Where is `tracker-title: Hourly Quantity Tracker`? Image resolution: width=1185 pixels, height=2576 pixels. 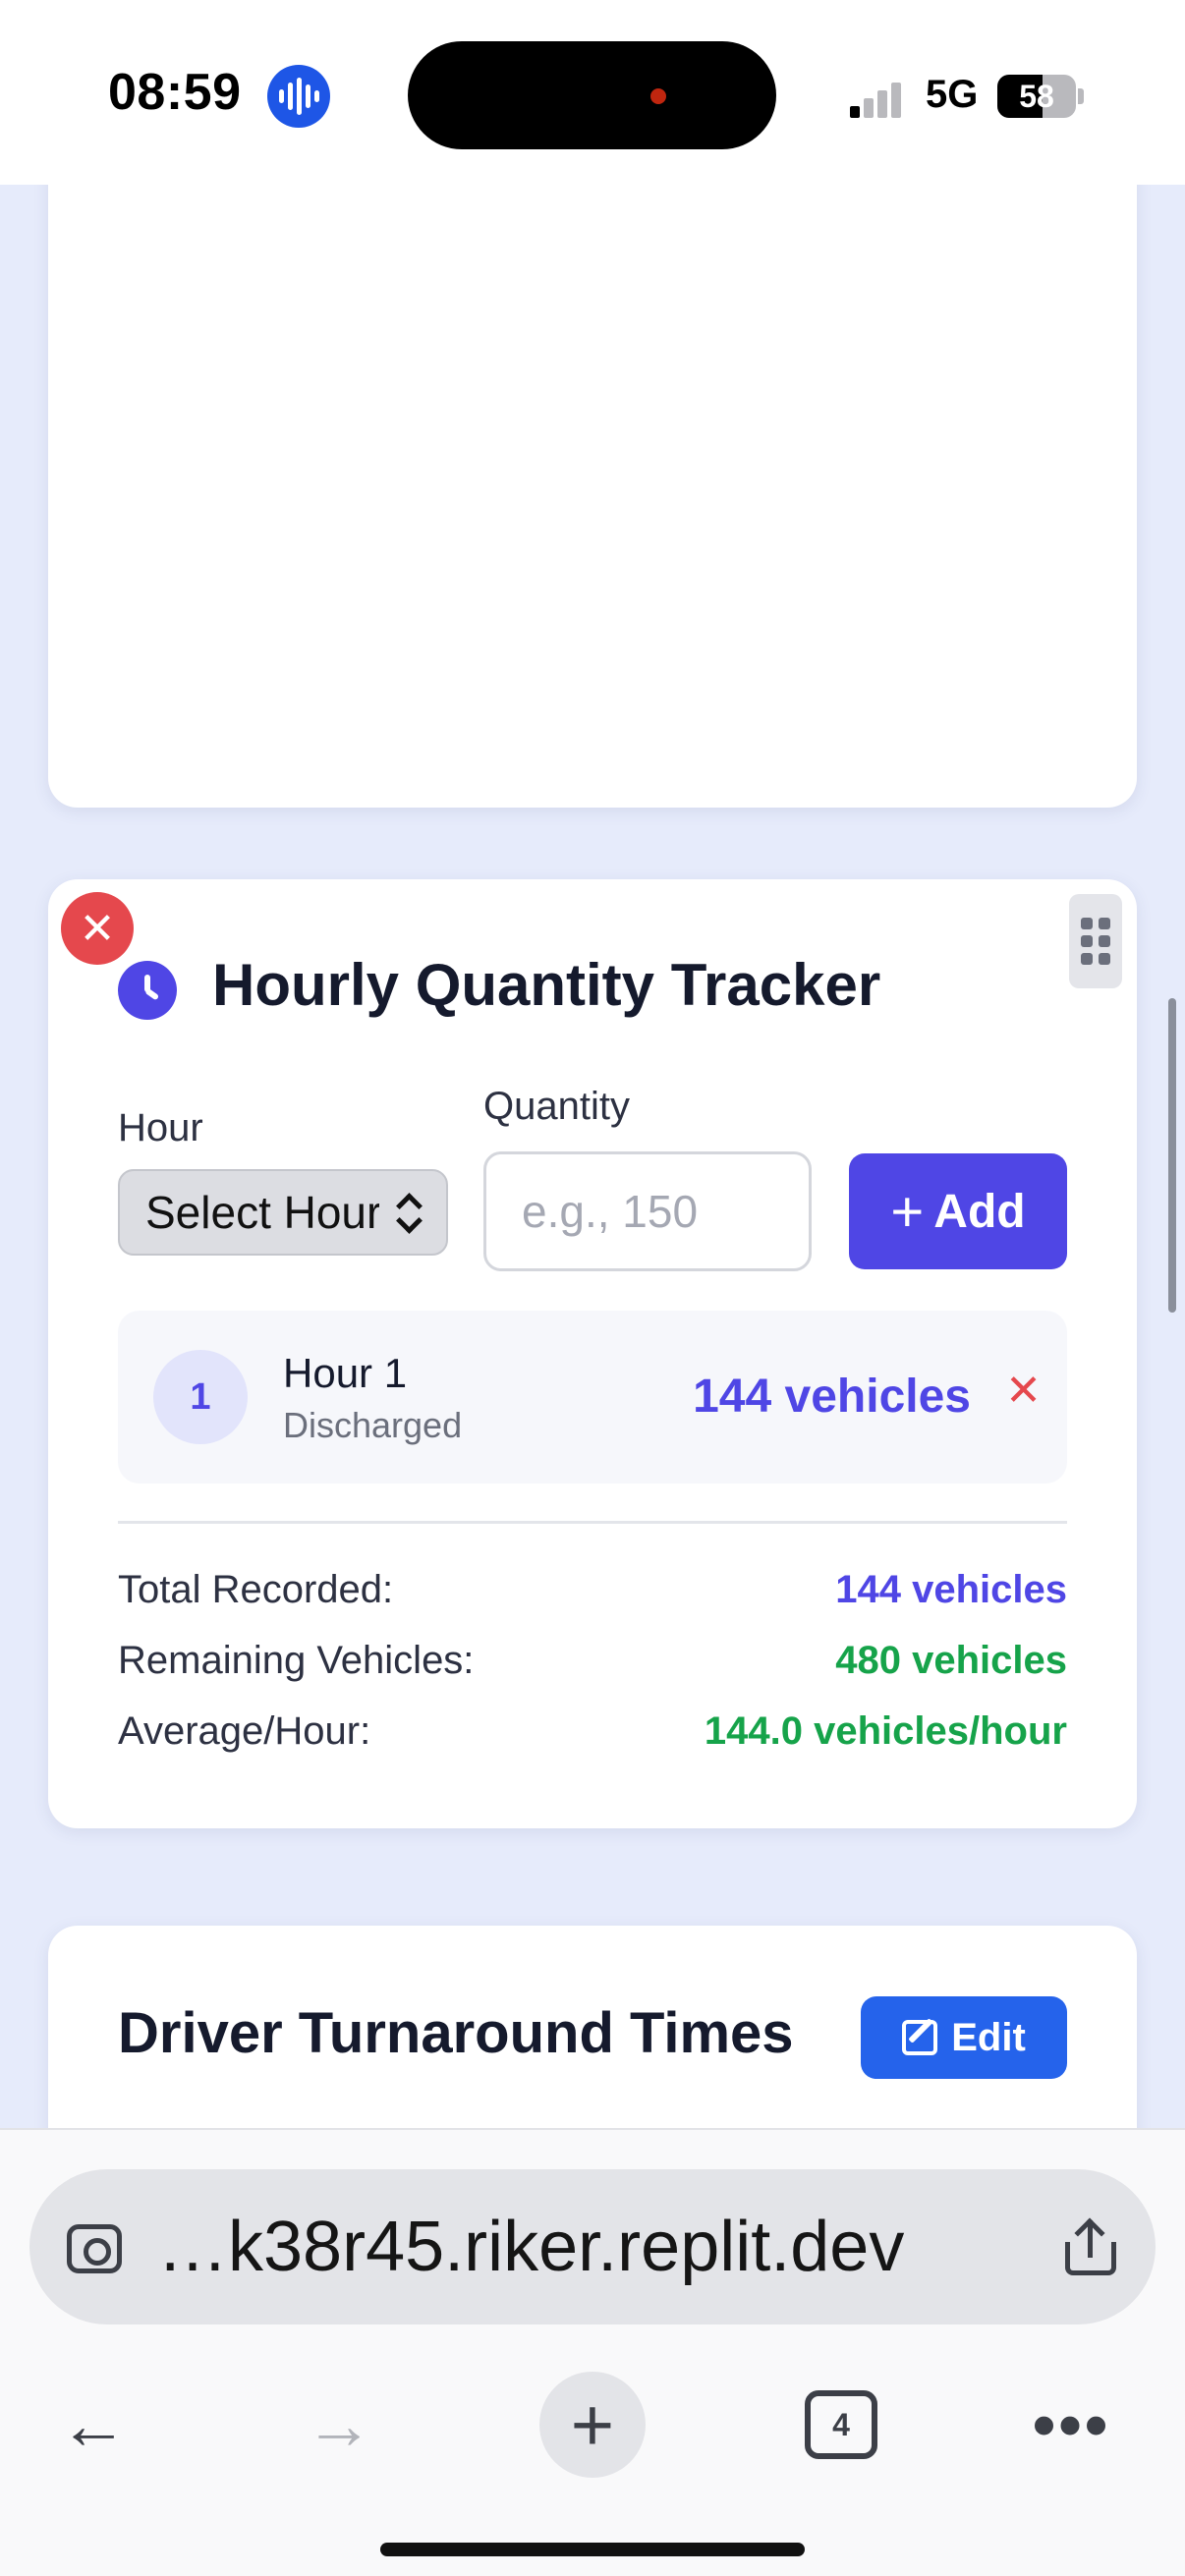
tracker-title: Hourly Quantity Tracker is located at coordinates (546, 985).